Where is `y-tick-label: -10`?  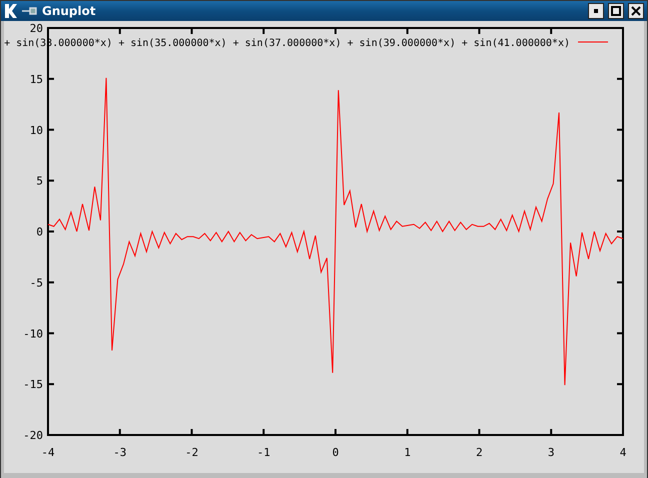 y-tick-label: -10 is located at coordinates (33, 333).